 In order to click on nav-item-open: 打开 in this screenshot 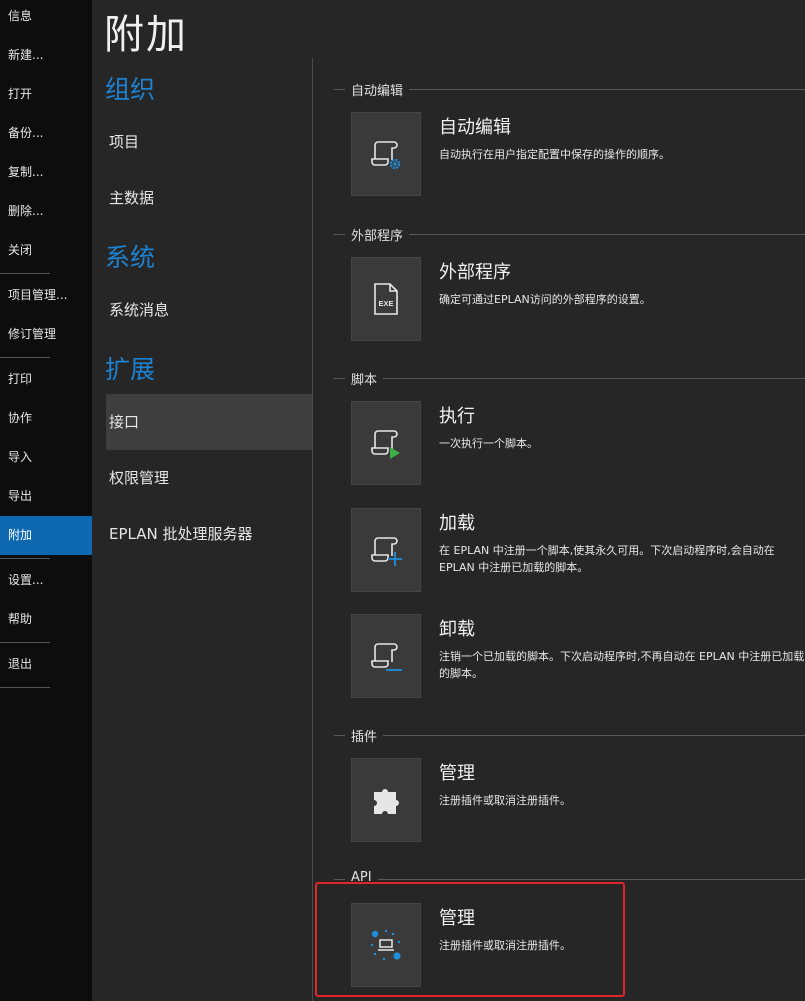, I will do `click(46, 94)`.